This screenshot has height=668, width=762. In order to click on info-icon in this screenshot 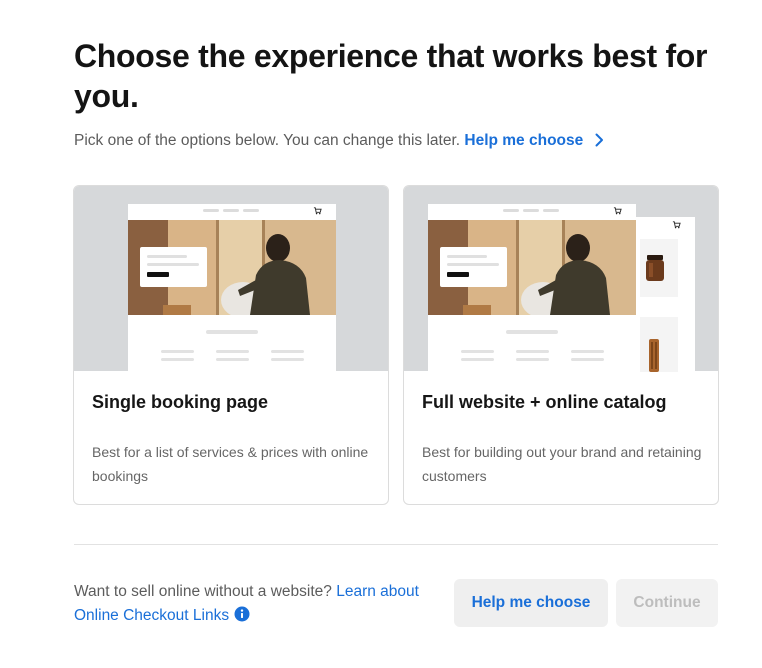, I will do `click(242, 614)`.